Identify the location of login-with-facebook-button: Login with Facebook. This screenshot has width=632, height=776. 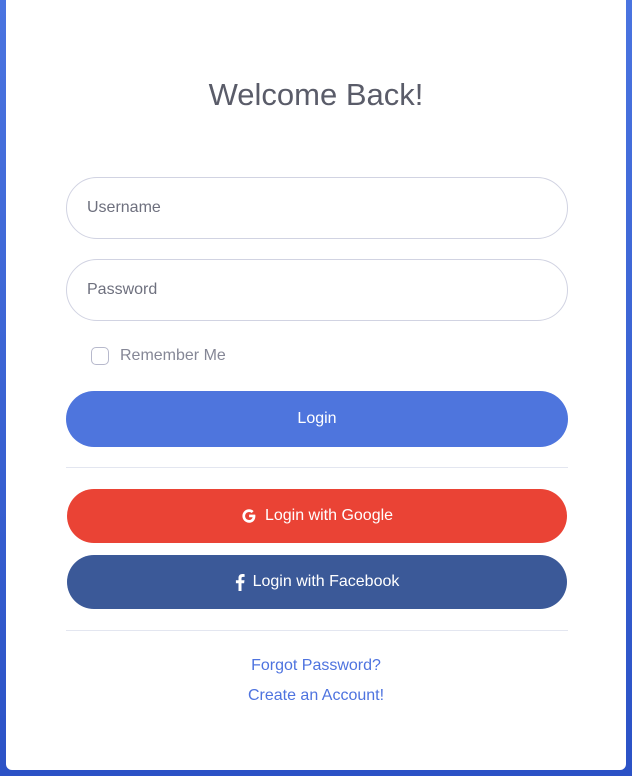
(317, 582).